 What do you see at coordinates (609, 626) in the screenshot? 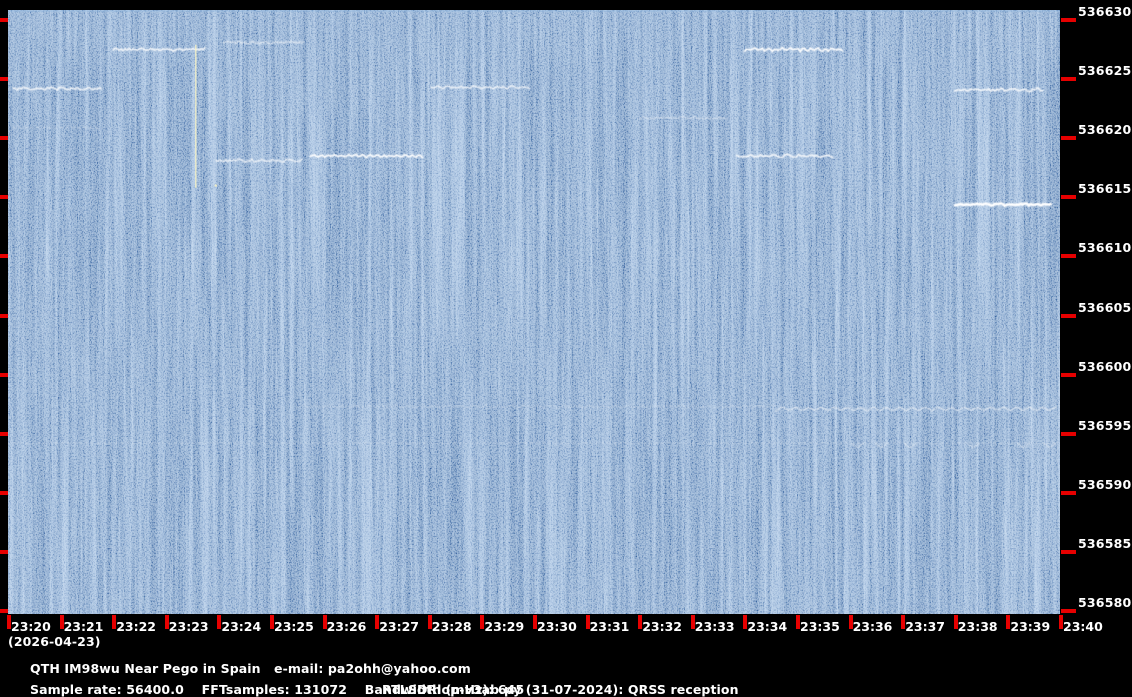
I see `time-tick-label: 23:31` at bounding box center [609, 626].